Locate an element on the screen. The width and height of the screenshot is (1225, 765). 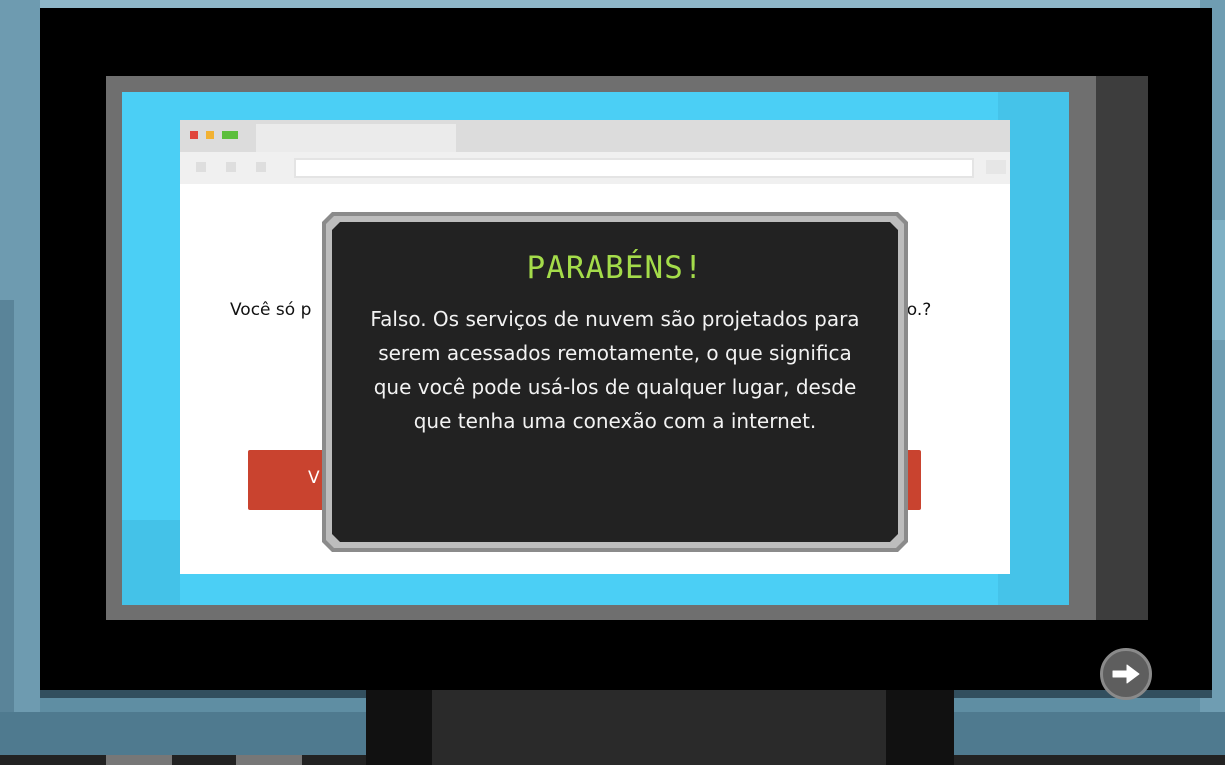
arrow-right-icon is located at coordinates (1126, 674).